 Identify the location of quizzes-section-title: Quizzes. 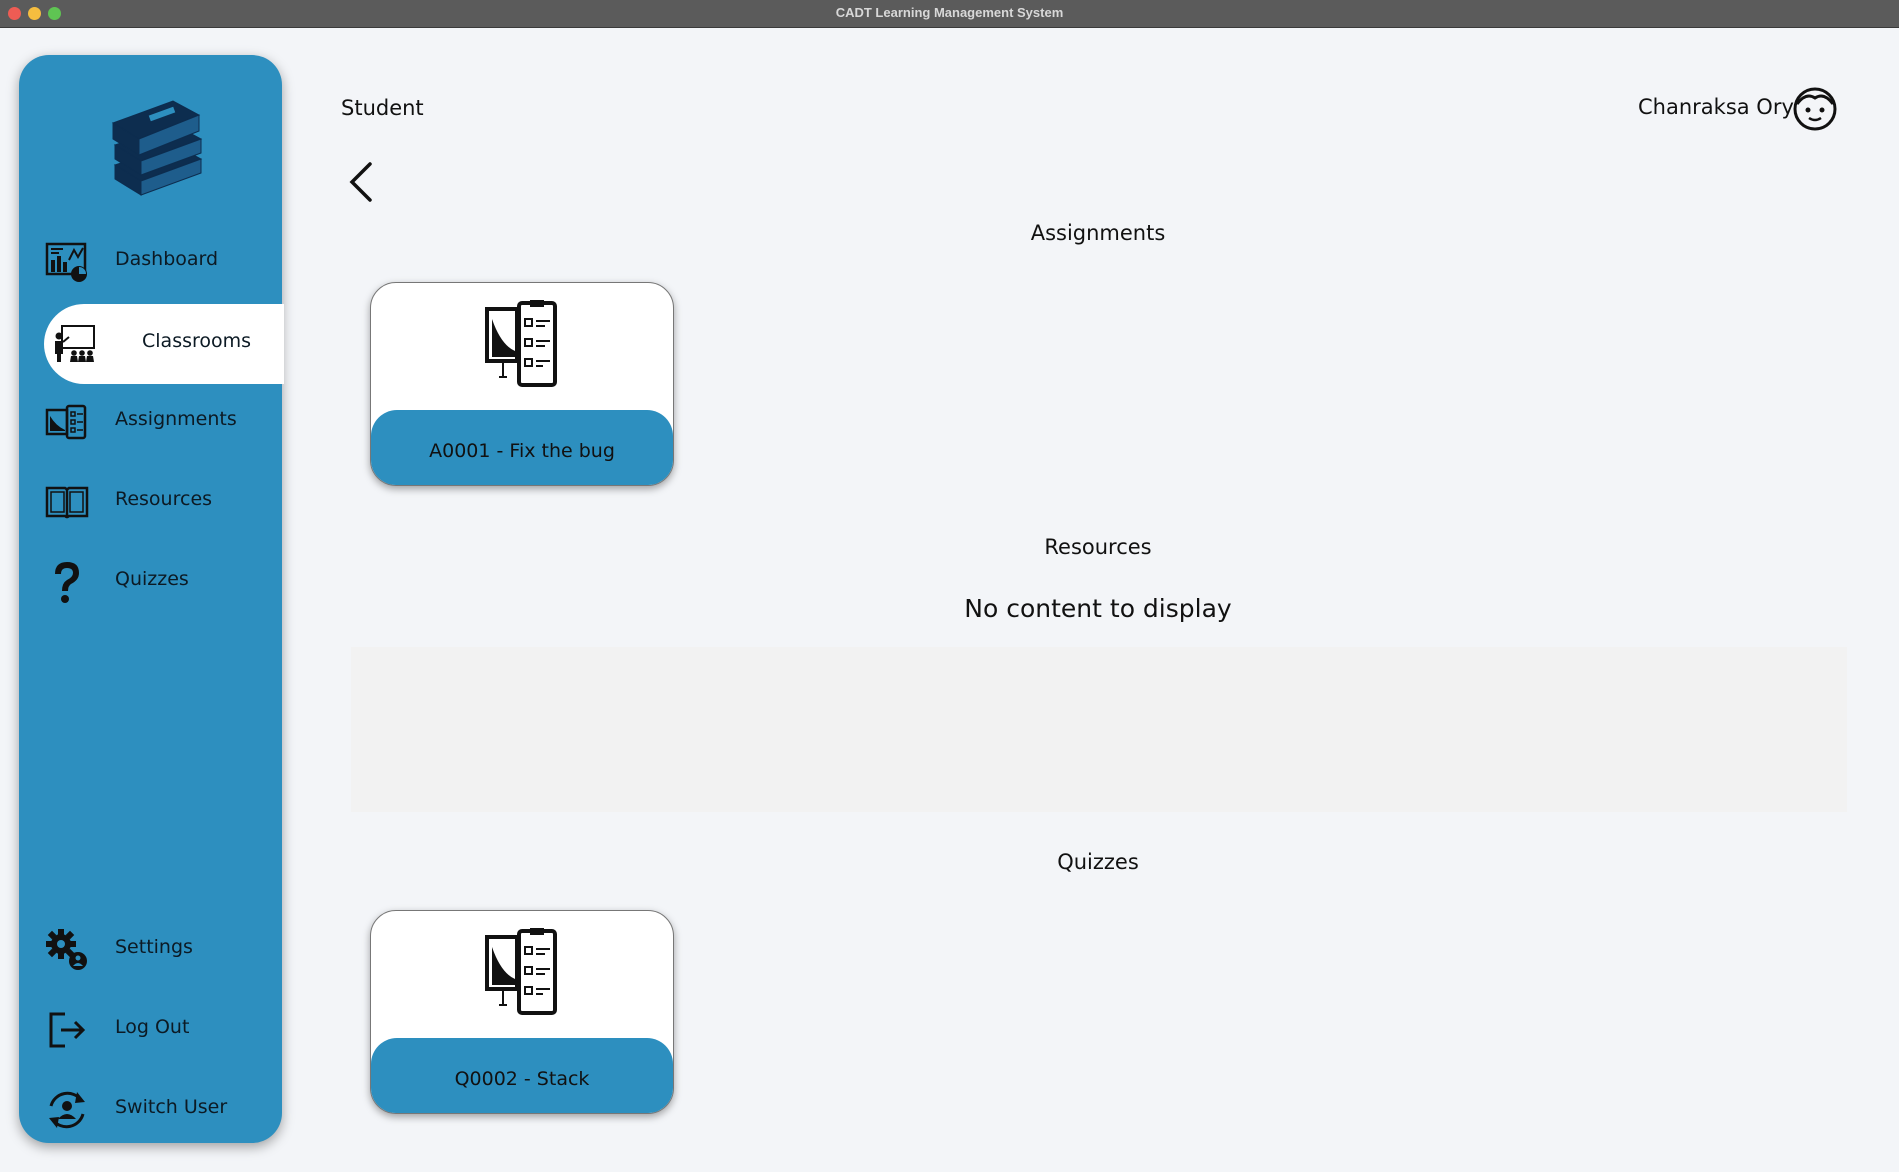
(1098, 862).